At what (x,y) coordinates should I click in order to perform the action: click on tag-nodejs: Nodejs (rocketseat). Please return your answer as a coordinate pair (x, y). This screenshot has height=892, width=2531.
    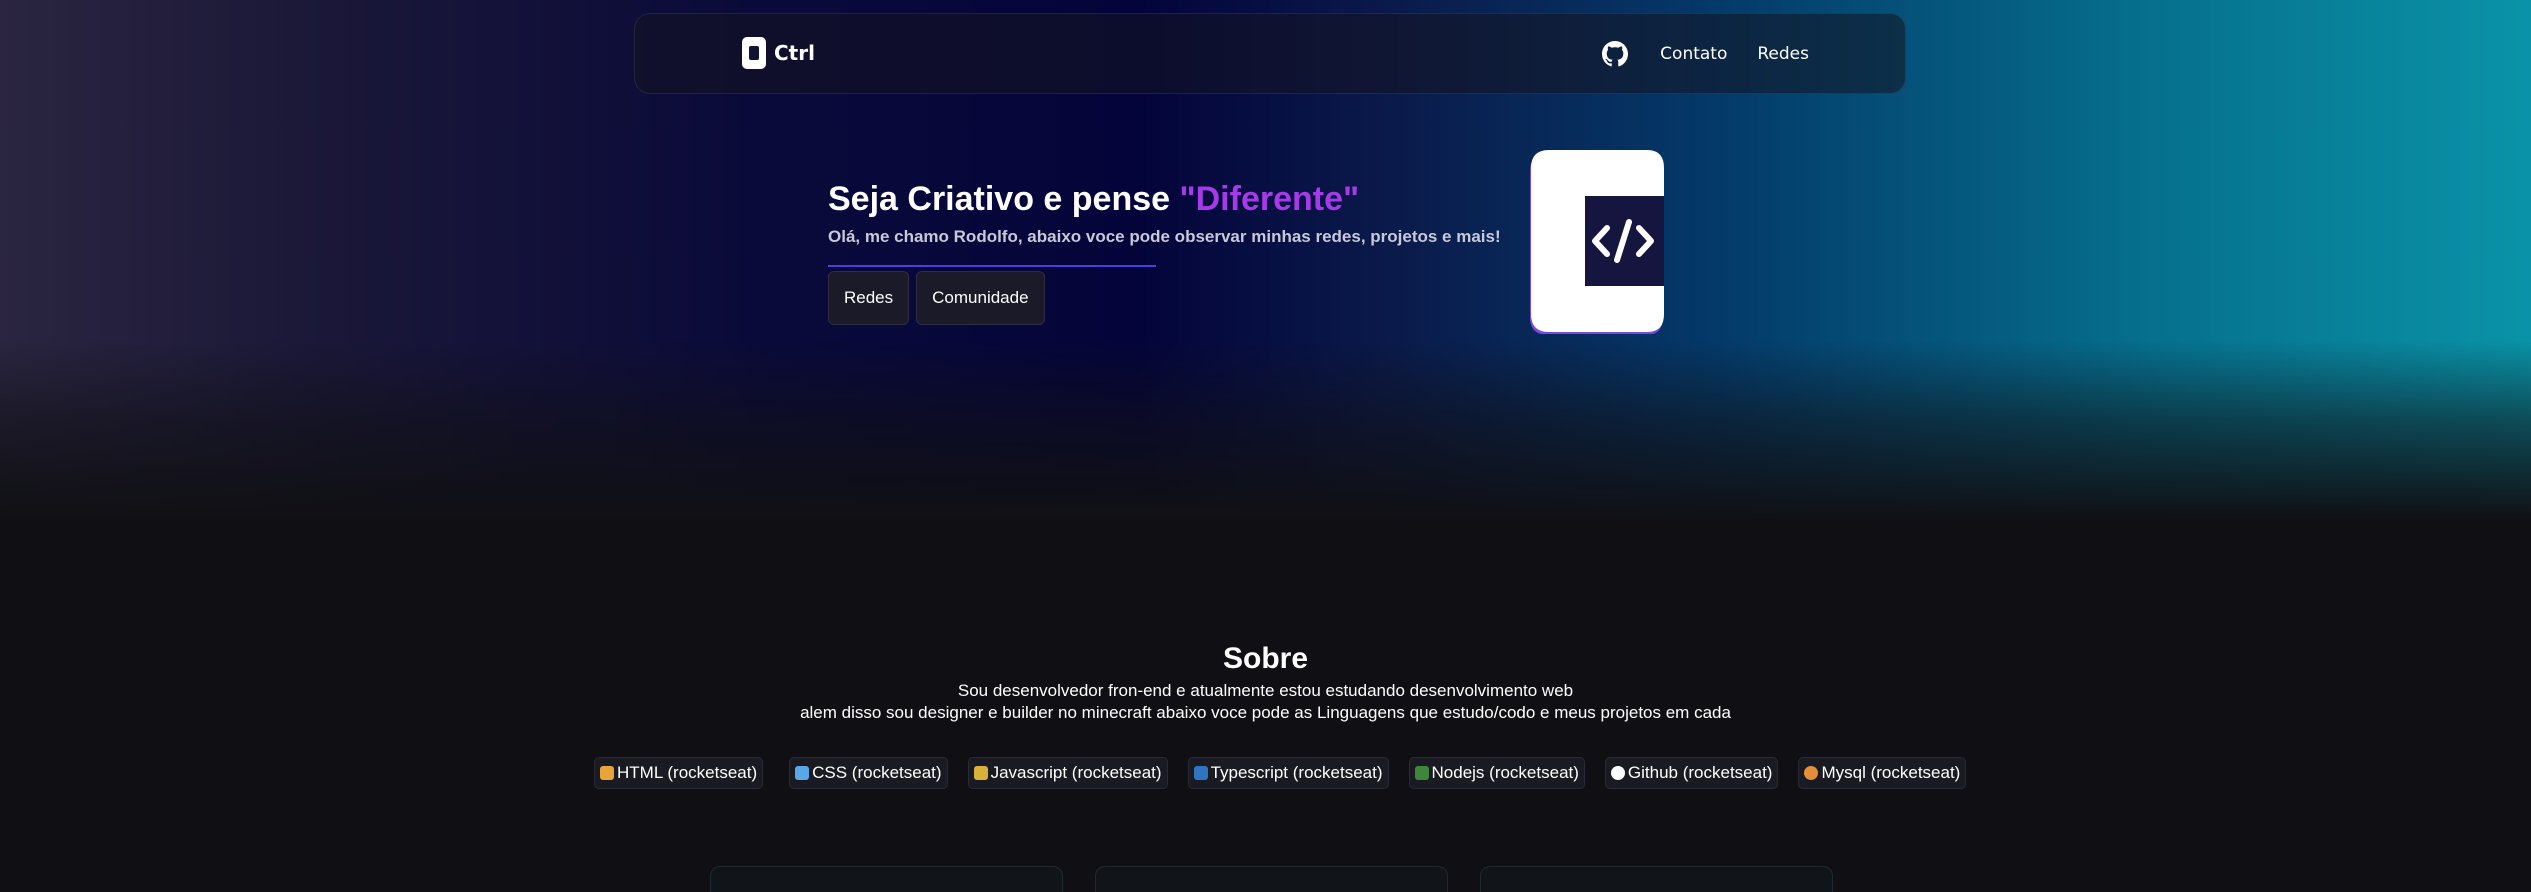
    Looking at the image, I should click on (1496, 773).